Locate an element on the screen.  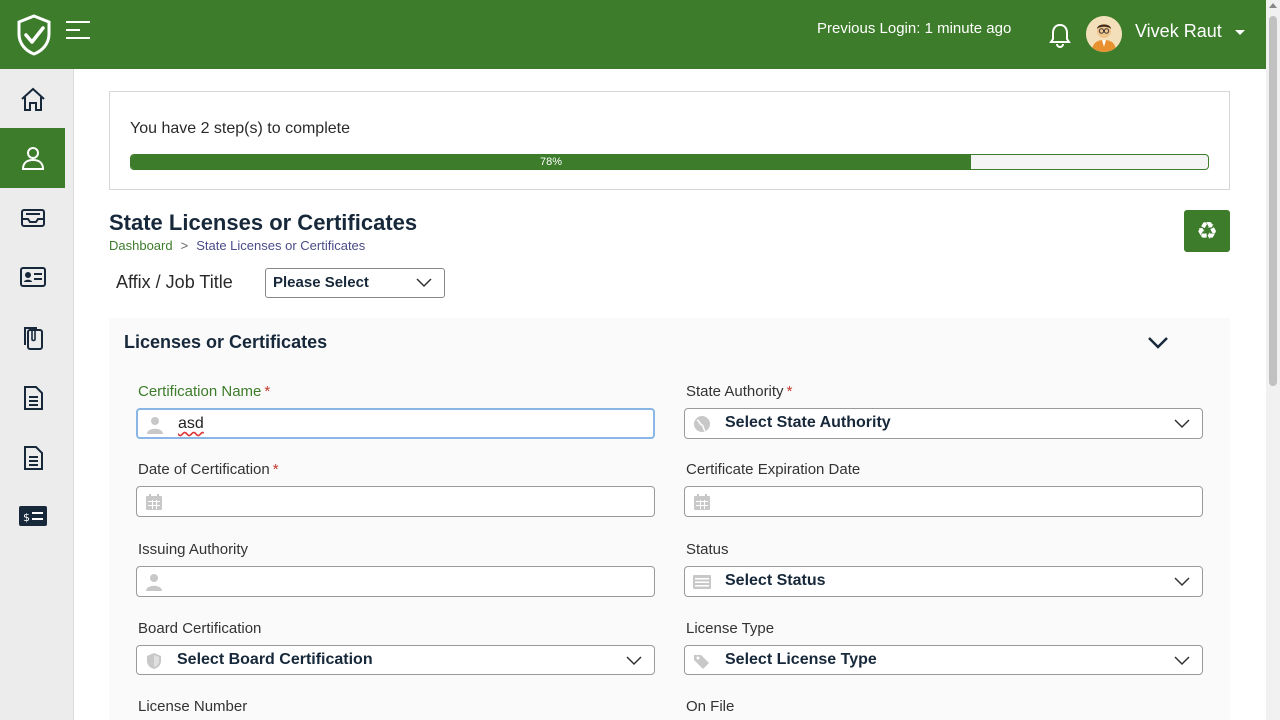
license-type-select: Select License Type is located at coordinates (943, 660).